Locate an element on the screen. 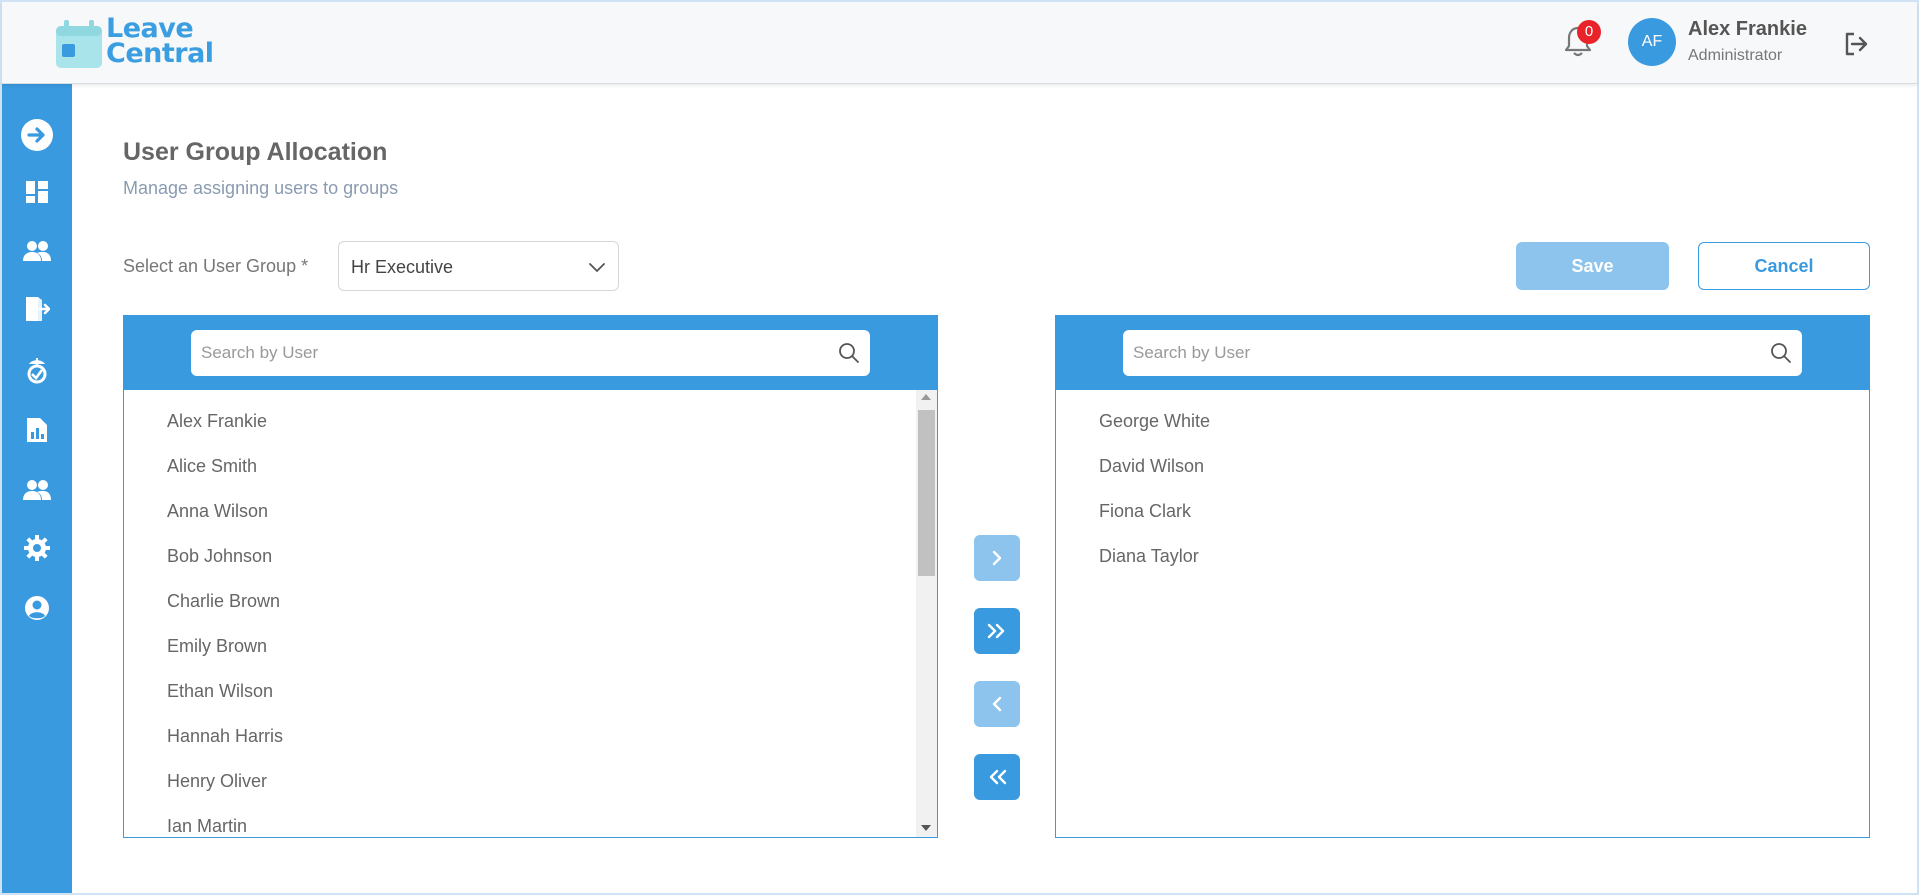  sidebar-item-profile is located at coordinates (37, 608).